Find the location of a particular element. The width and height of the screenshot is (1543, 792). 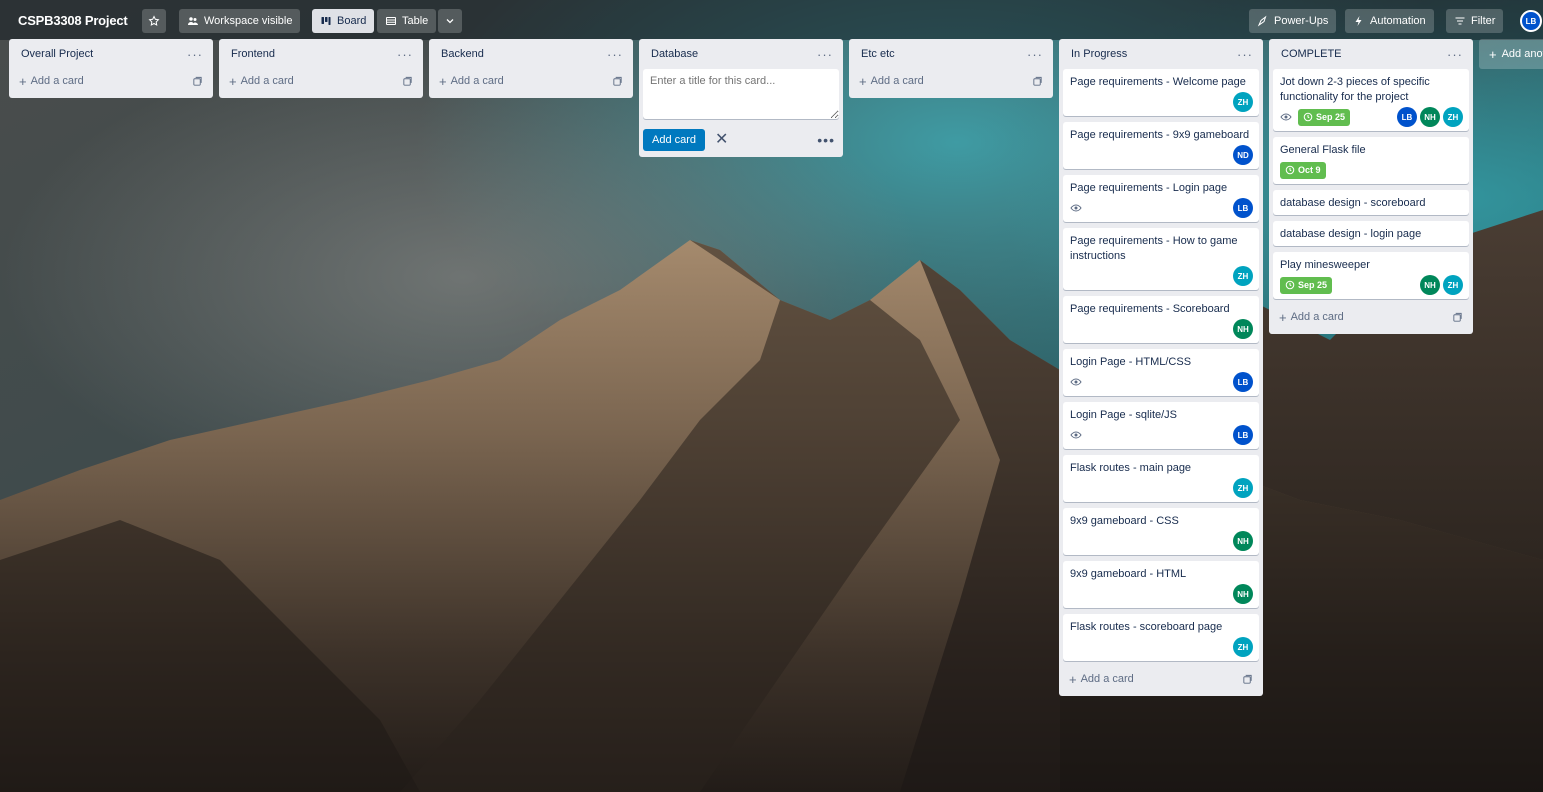

card: database design - login page is located at coordinates (1371, 233).